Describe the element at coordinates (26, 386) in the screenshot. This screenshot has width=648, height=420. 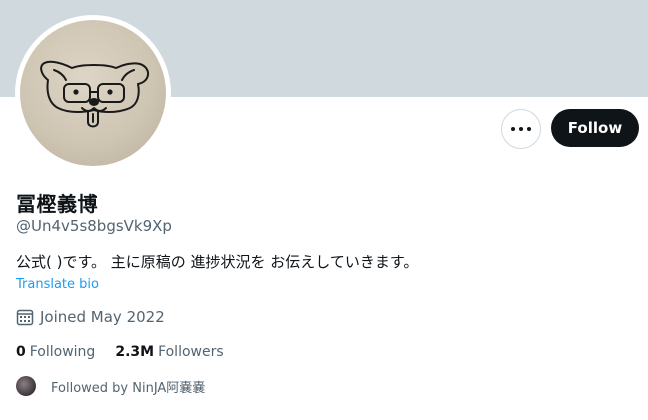
I see `follower-avatar` at that location.